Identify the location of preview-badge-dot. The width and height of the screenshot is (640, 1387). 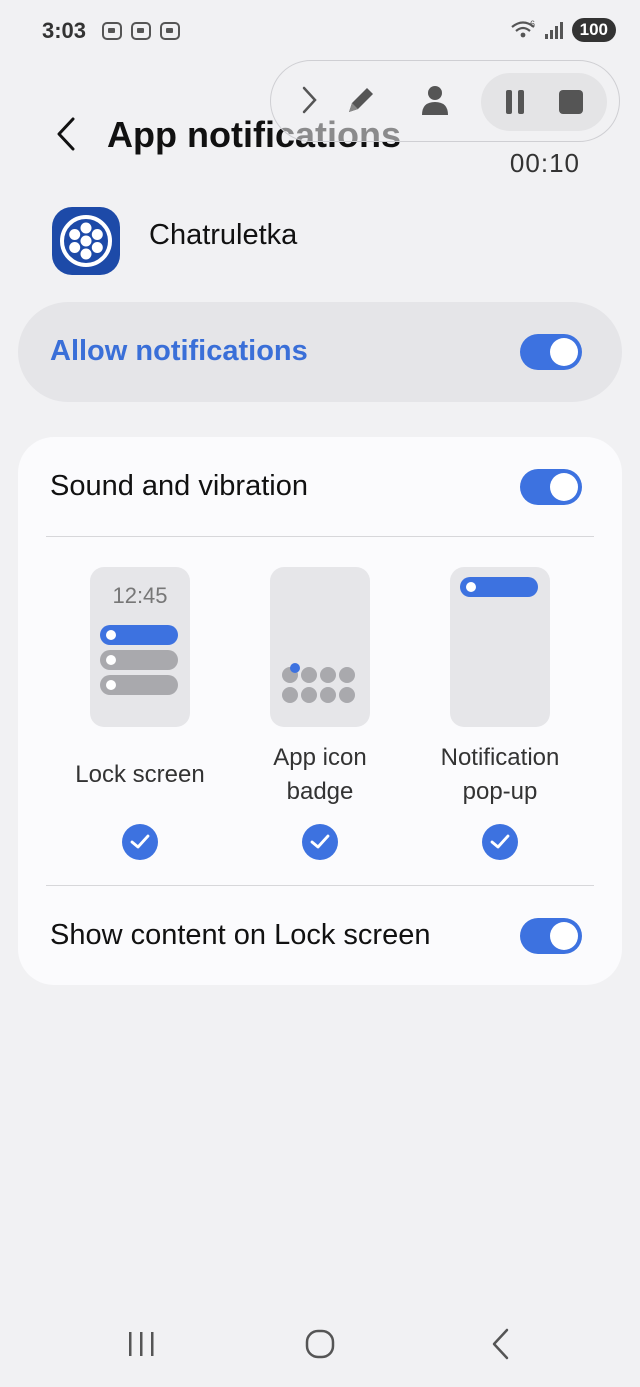
(295, 668).